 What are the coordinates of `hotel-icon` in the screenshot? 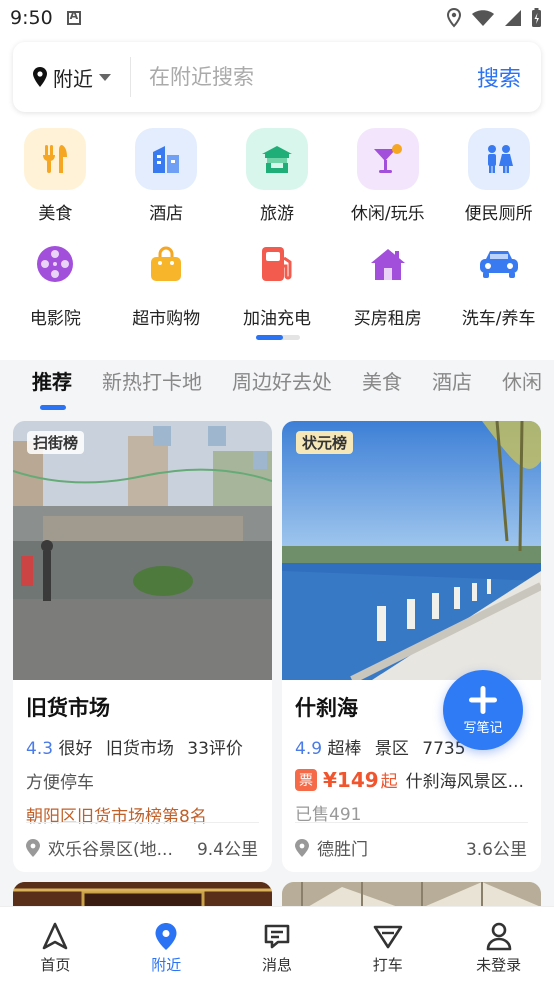 It's located at (166, 159).